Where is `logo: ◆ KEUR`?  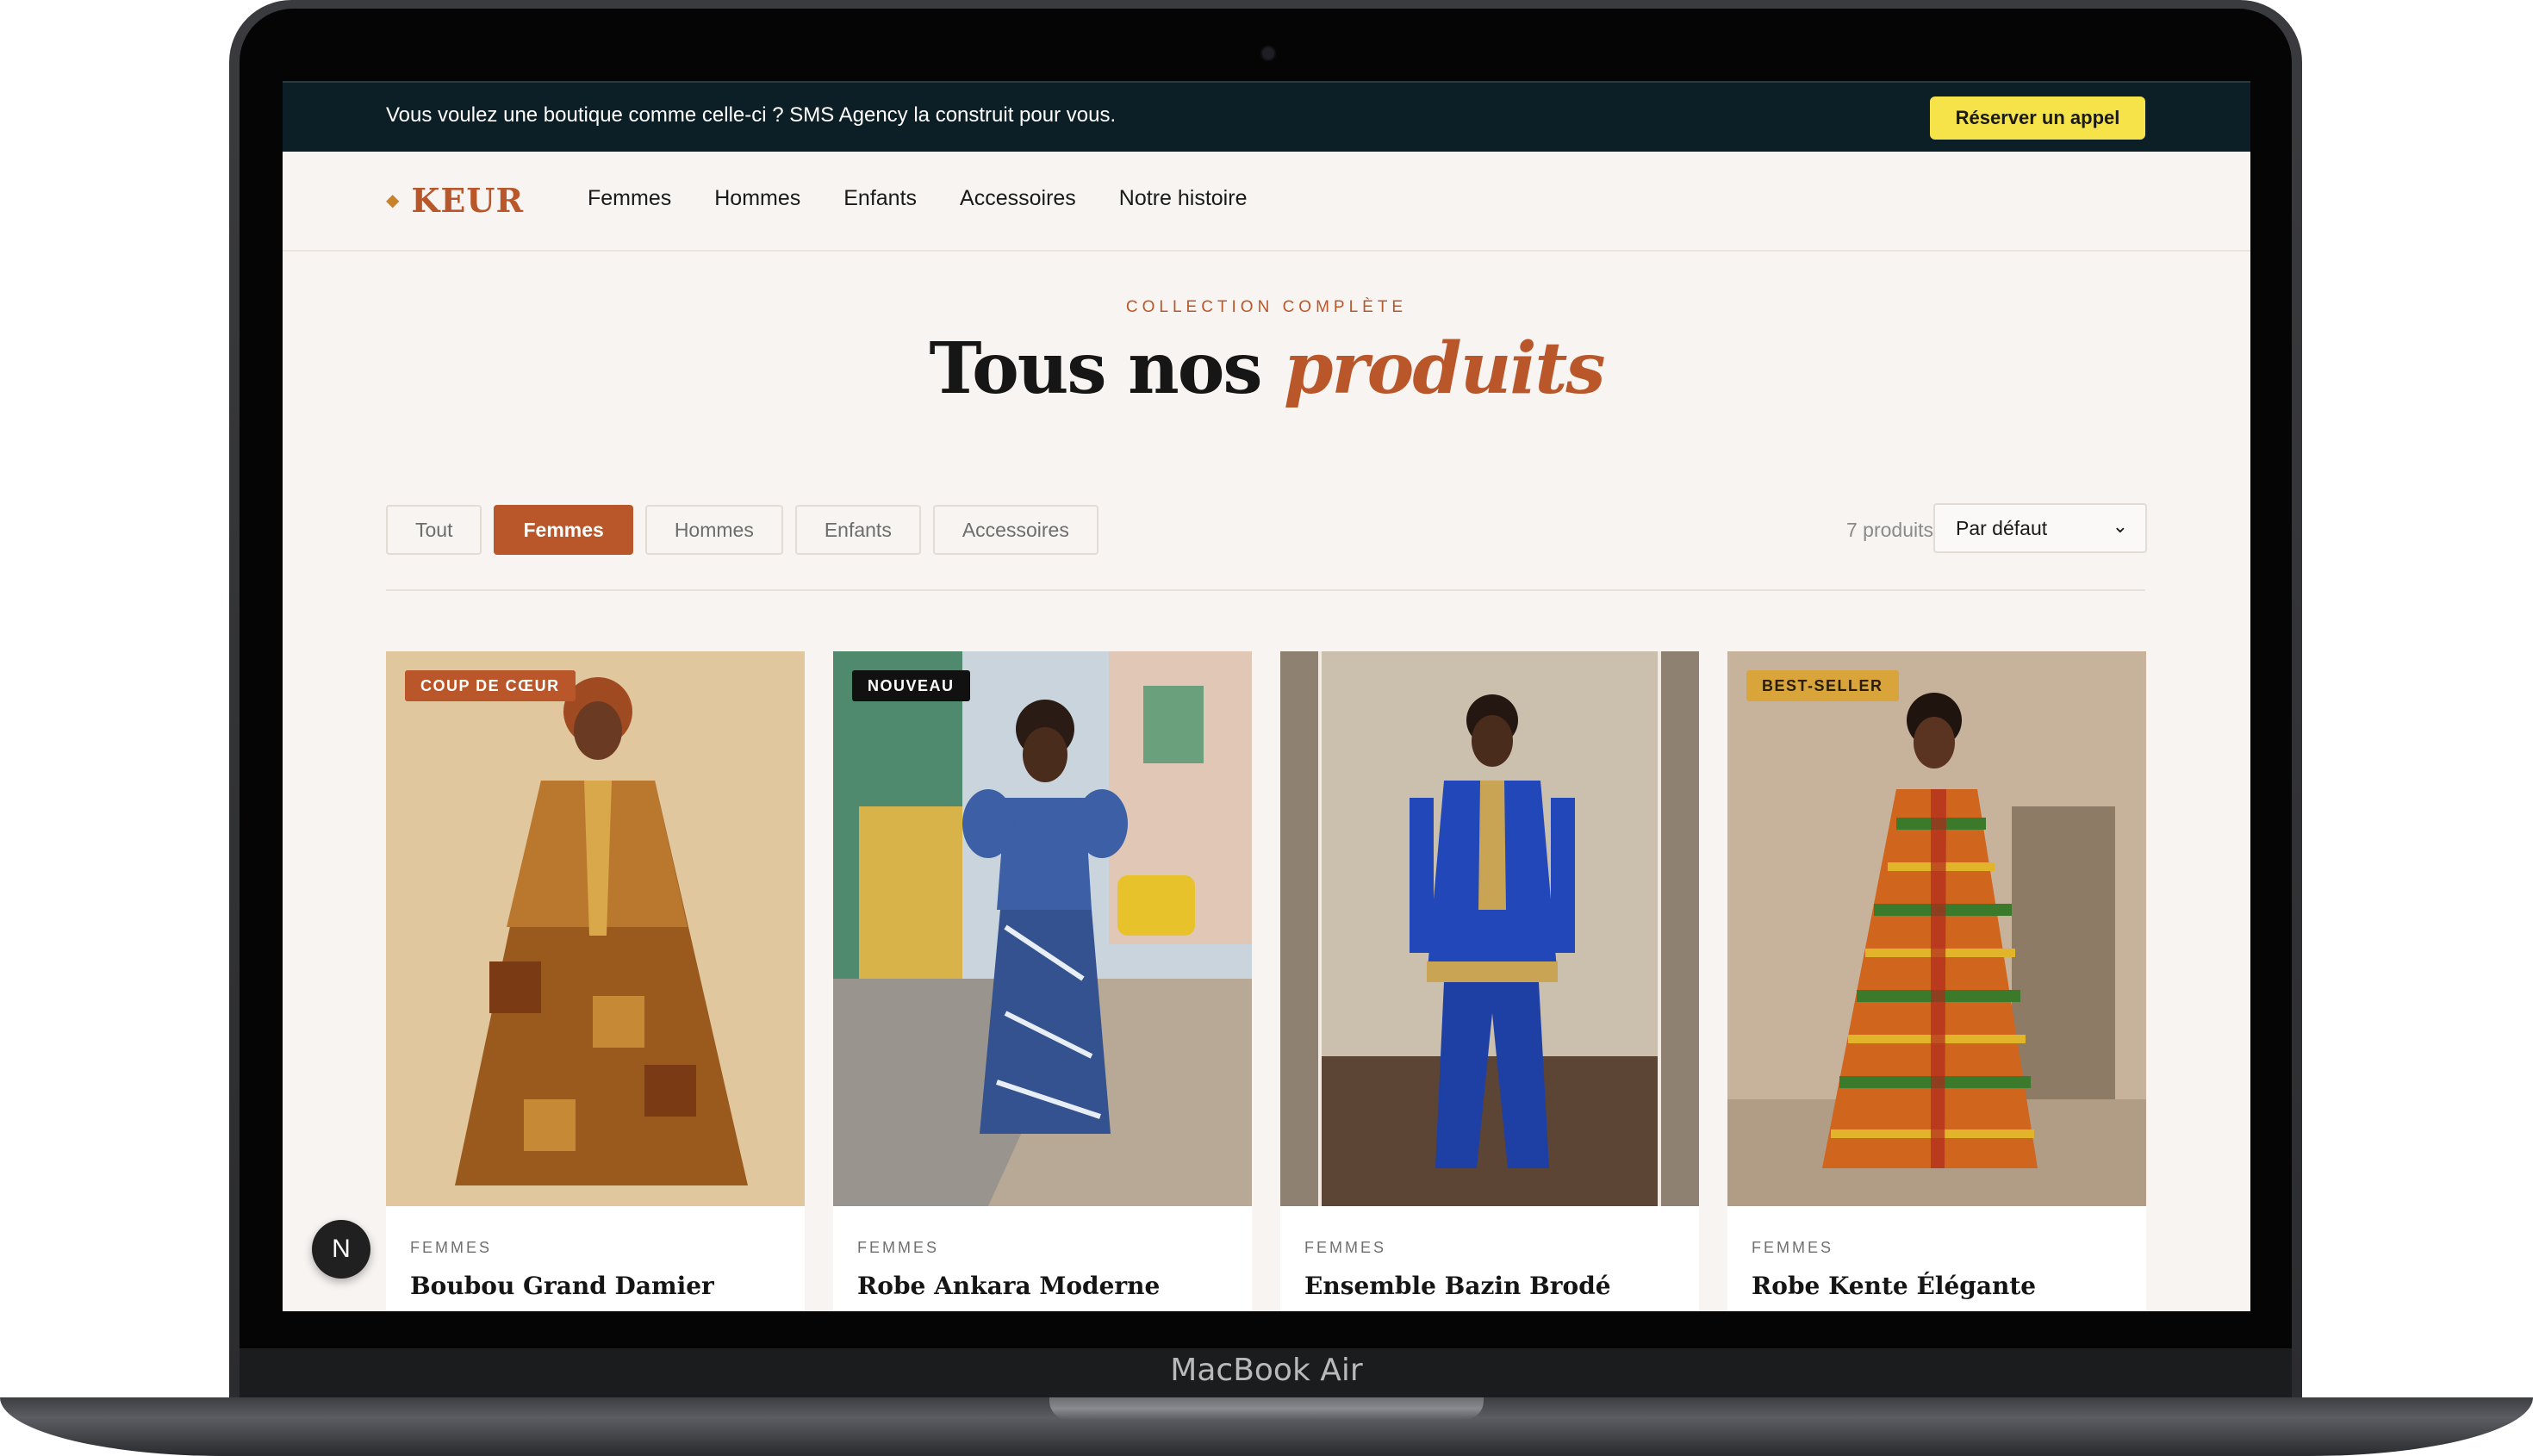 logo: ◆ KEUR is located at coordinates (455, 201).